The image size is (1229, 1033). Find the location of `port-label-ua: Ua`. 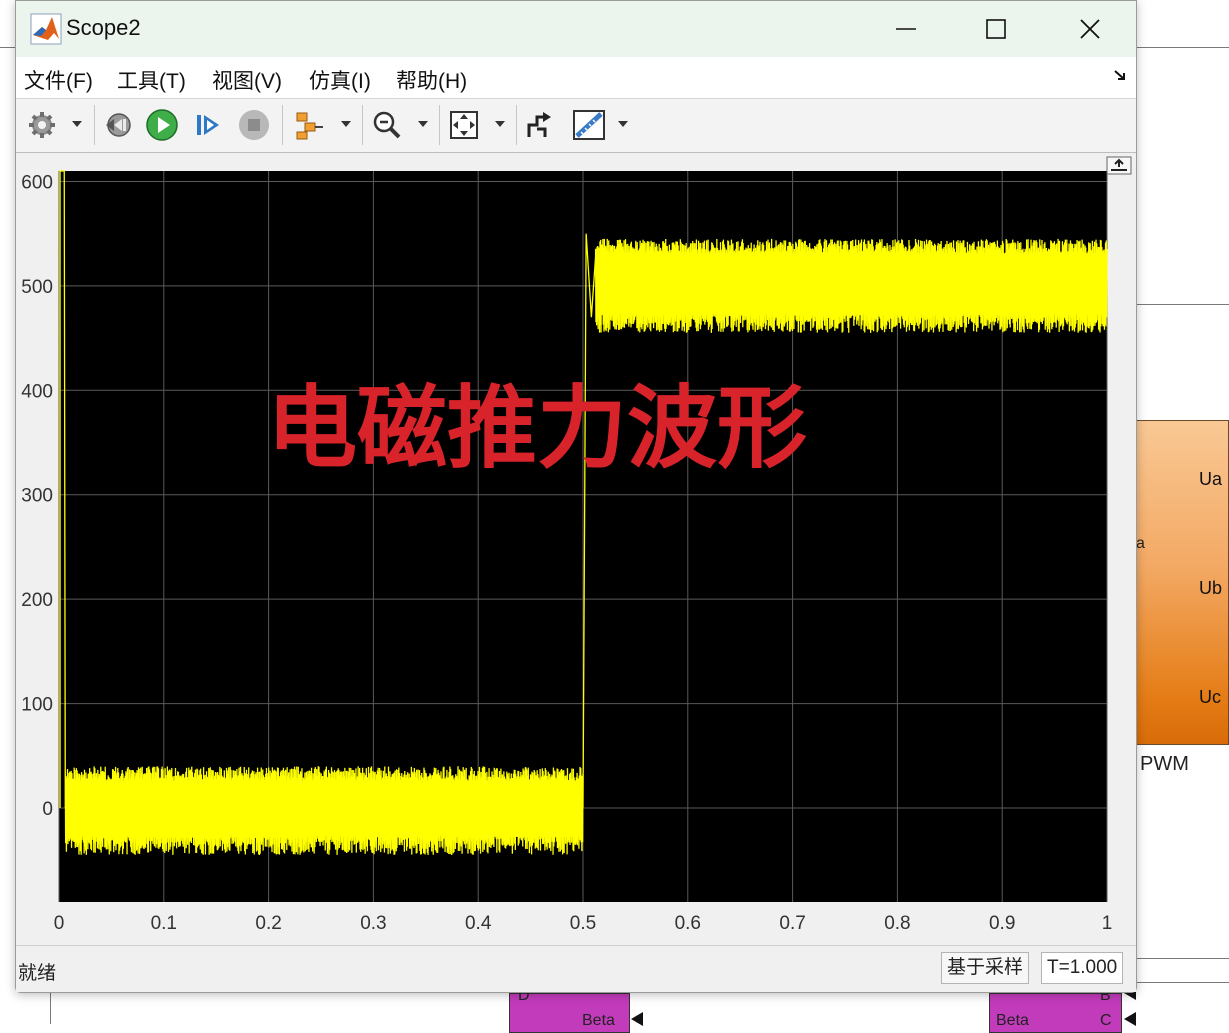

port-label-ua: Ua is located at coordinates (1211, 479).